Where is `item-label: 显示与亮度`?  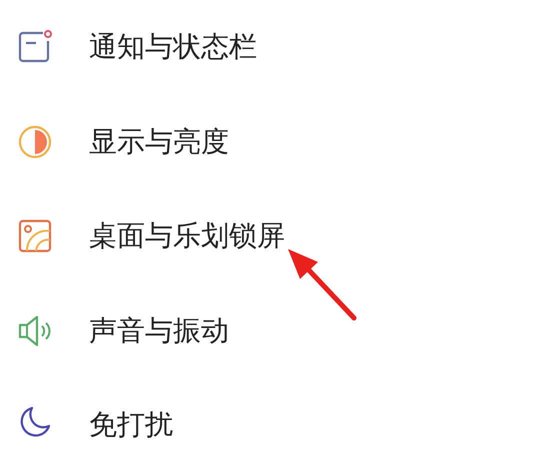 item-label: 显示与亮度 is located at coordinates (159, 142).